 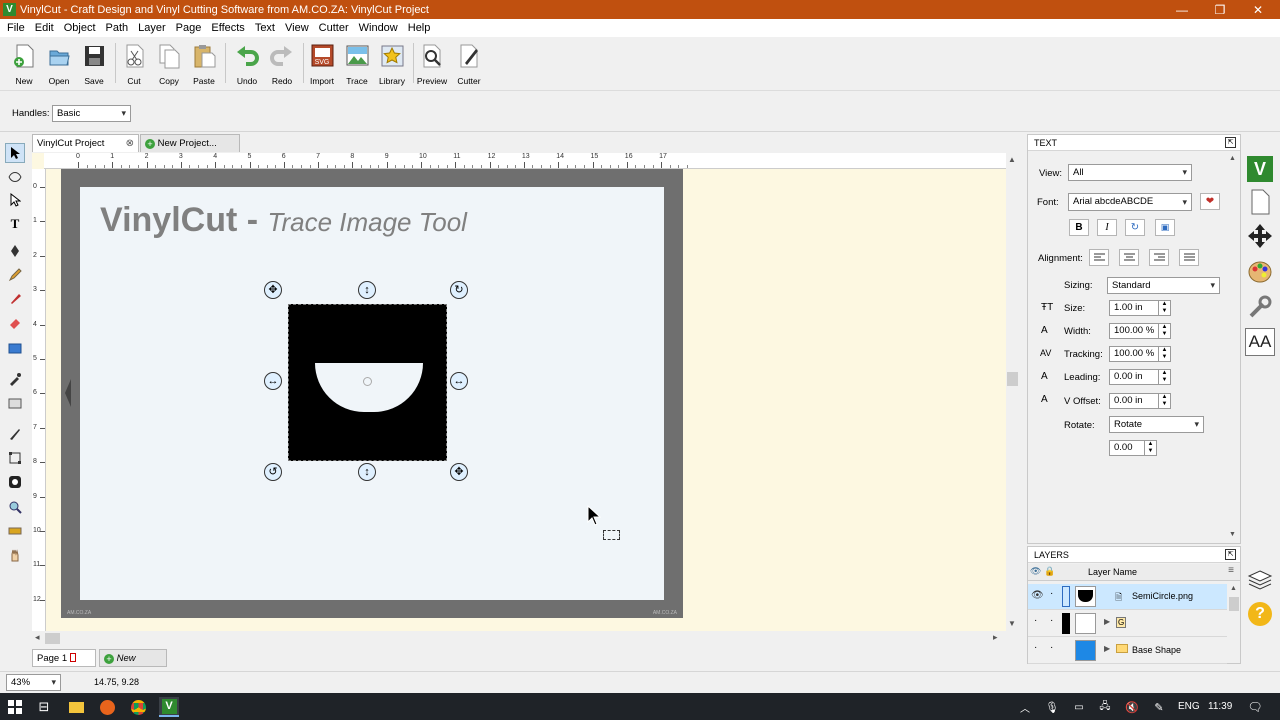 I want to click on view-select: All ▾, so click(x=1130, y=172).